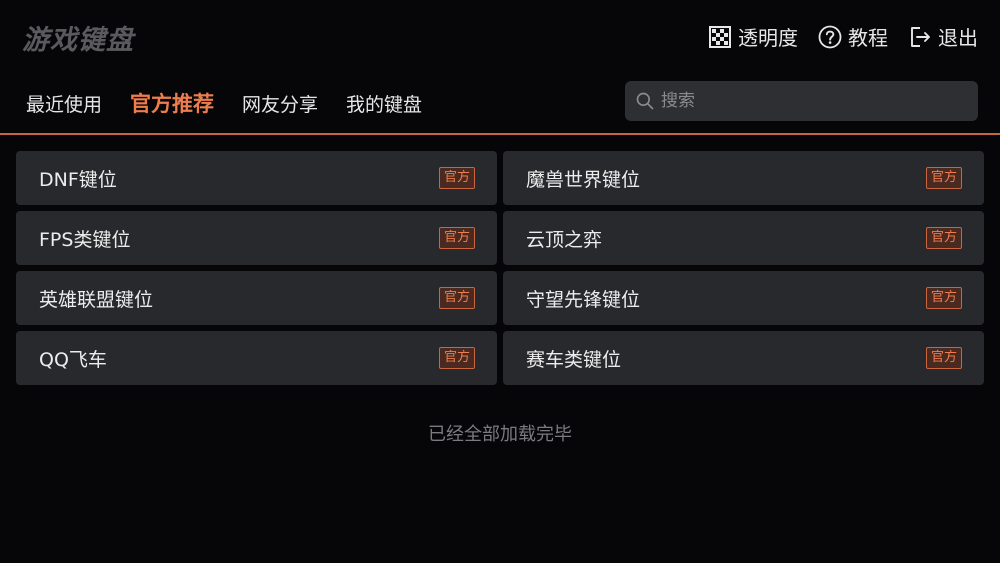 The width and height of the screenshot is (1000, 563). What do you see at coordinates (256, 178) in the screenshot?
I see `layout-card: DNF键位 官方` at bounding box center [256, 178].